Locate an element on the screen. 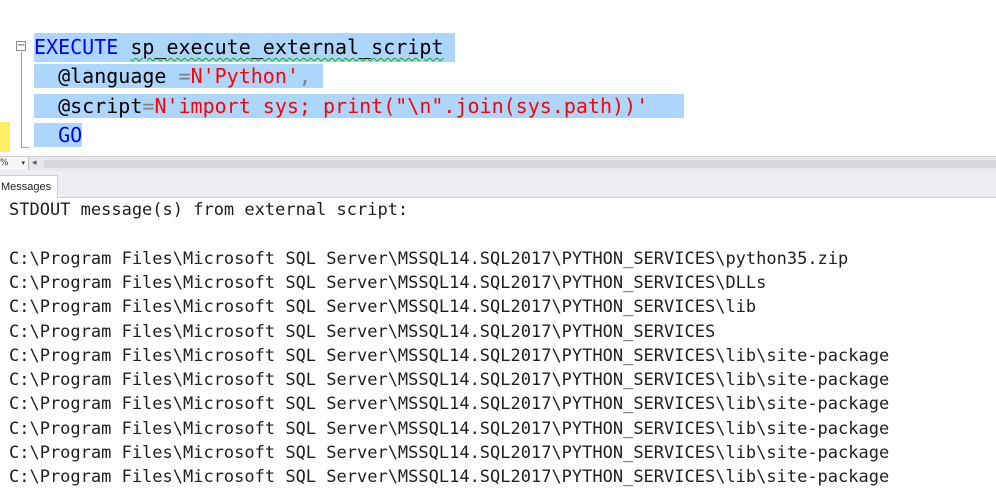 This screenshot has width=996, height=502. code-line-4: GO is located at coordinates (58, 135).